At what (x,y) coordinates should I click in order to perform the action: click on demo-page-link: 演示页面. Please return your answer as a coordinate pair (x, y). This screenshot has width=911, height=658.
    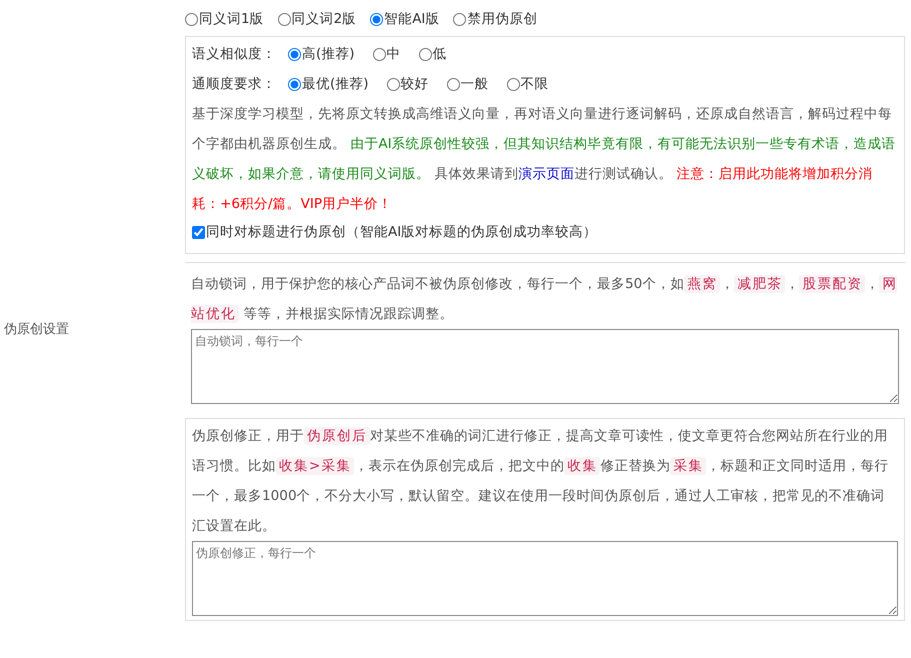
    Looking at the image, I should click on (546, 174).